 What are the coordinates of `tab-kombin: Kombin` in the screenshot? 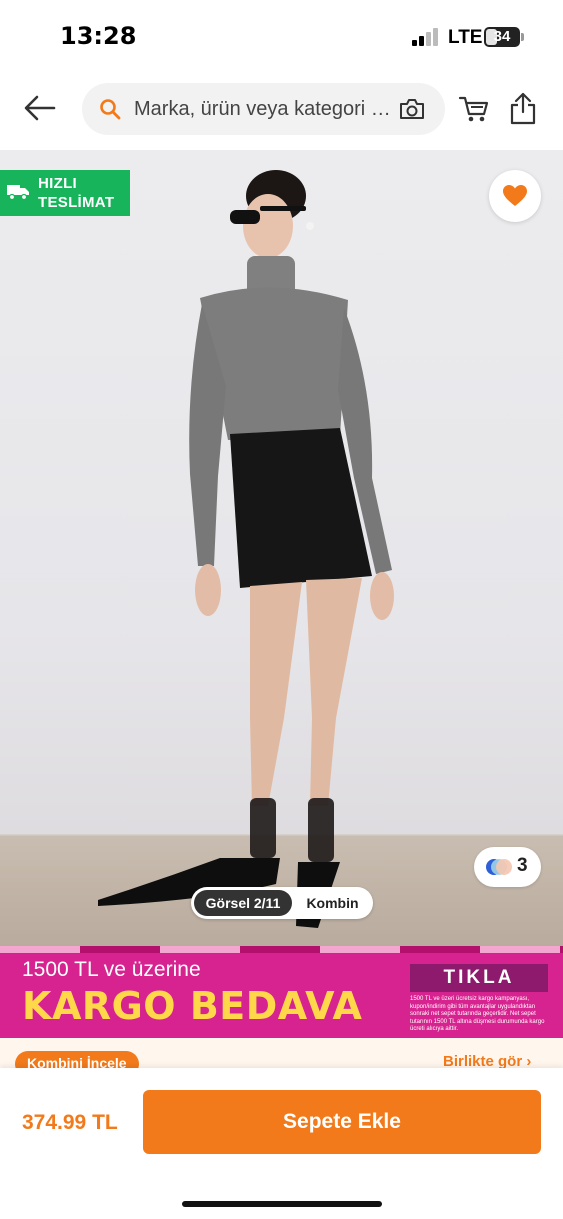 It's located at (332, 903).